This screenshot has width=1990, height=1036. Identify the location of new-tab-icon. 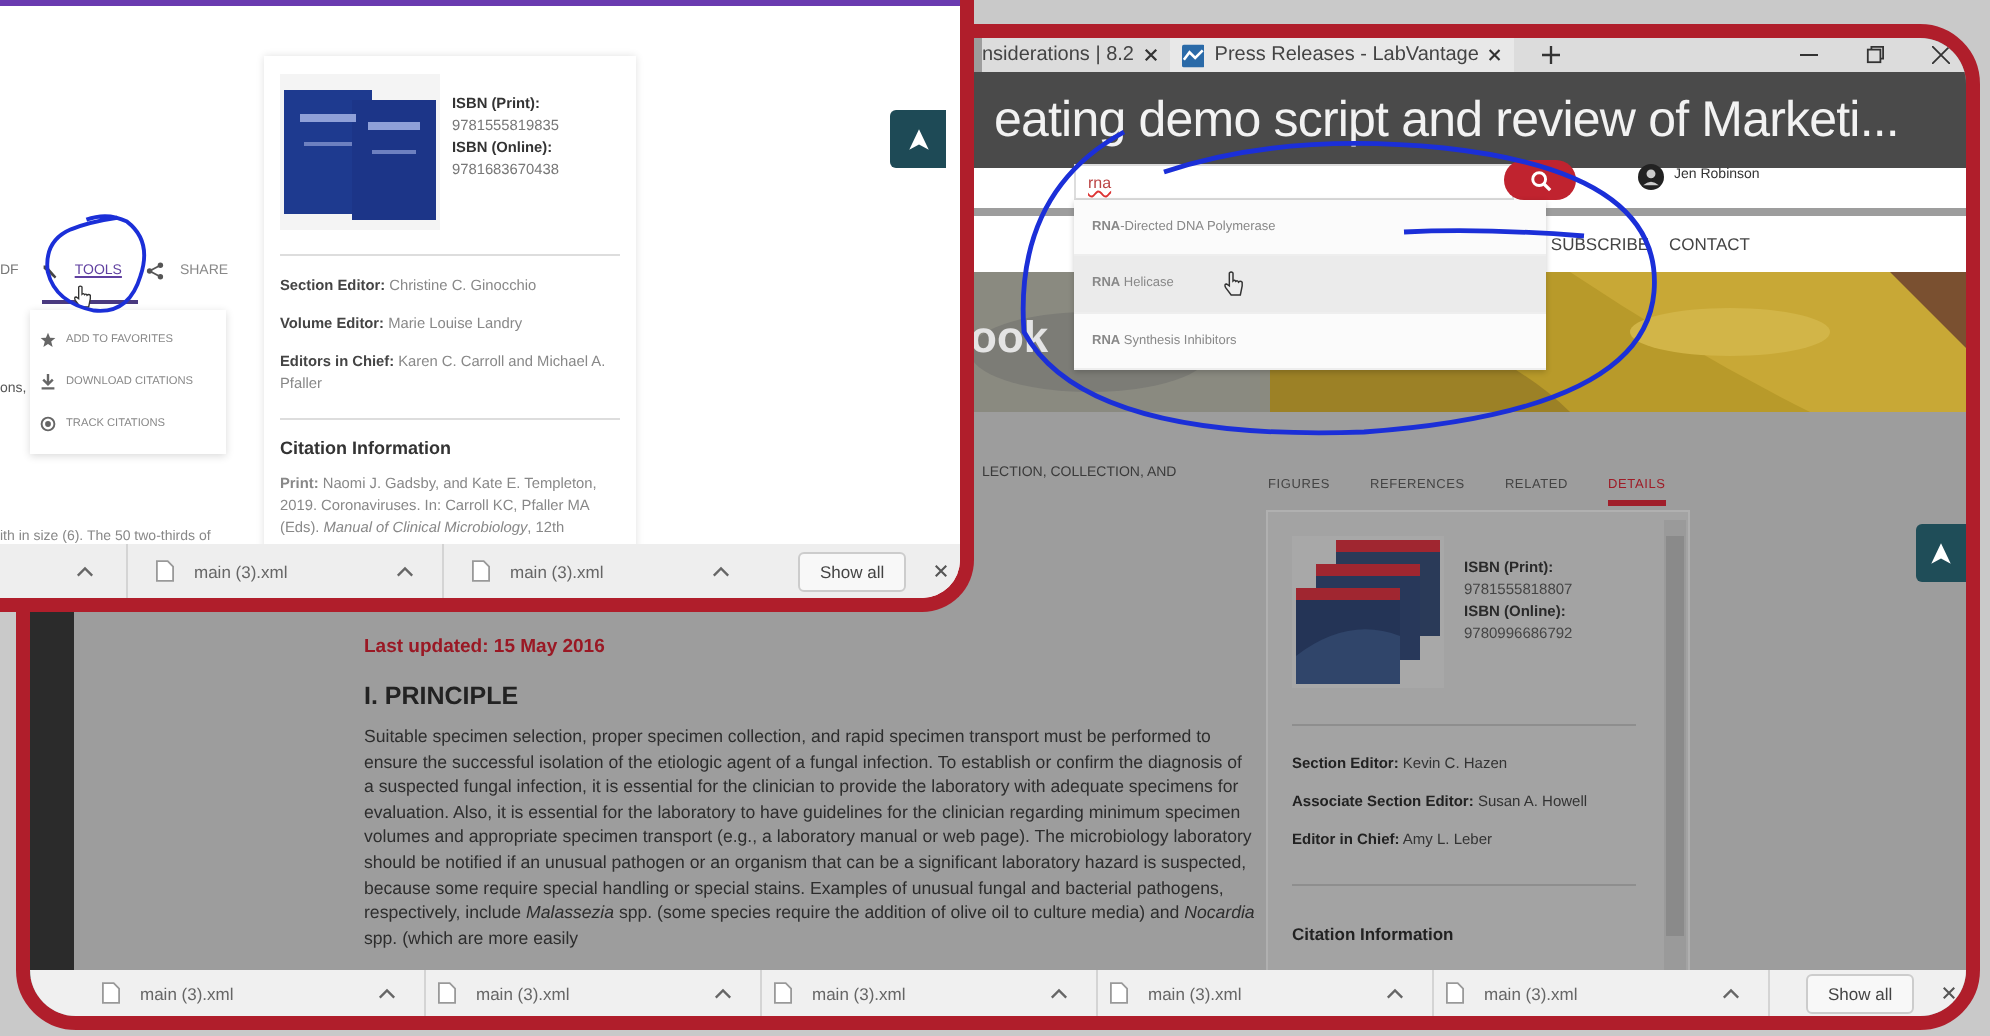
(1551, 55).